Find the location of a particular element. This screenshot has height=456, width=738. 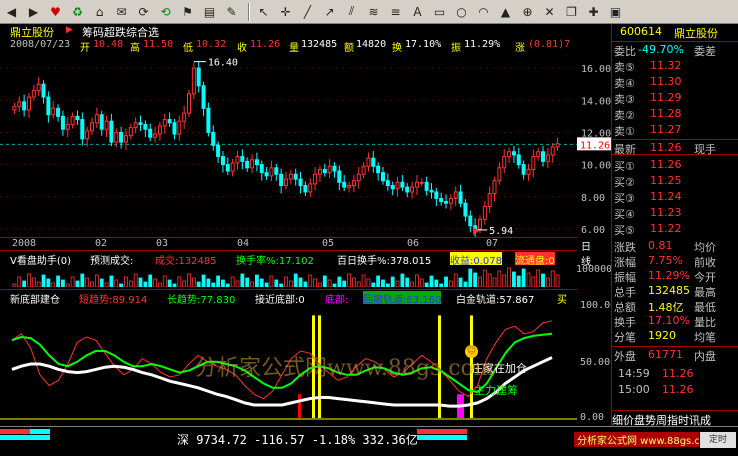

delete-icon: ✕ is located at coordinates (549, 11).